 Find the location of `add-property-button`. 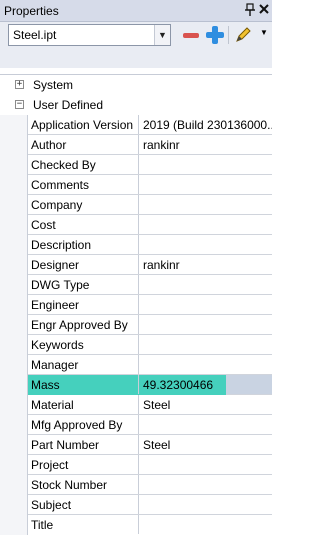

add-property-button is located at coordinates (215, 35).